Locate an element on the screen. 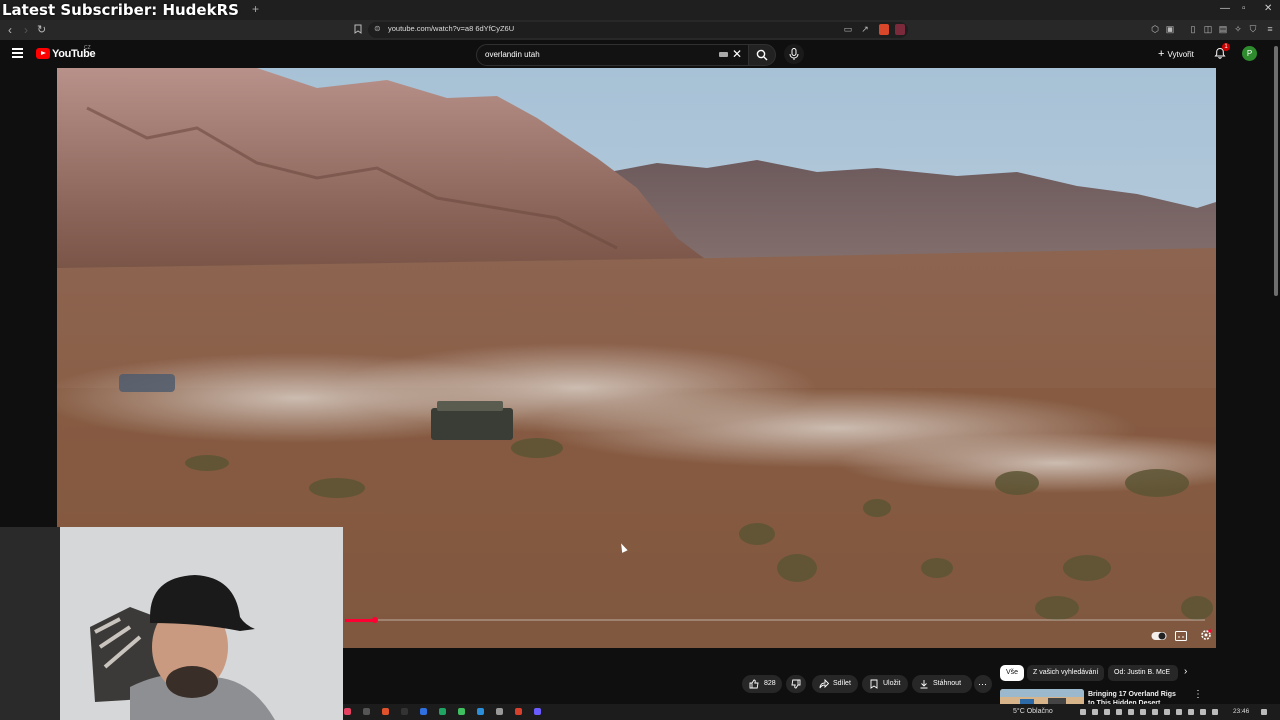  bookmark-save-icon is located at coordinates (874, 684).